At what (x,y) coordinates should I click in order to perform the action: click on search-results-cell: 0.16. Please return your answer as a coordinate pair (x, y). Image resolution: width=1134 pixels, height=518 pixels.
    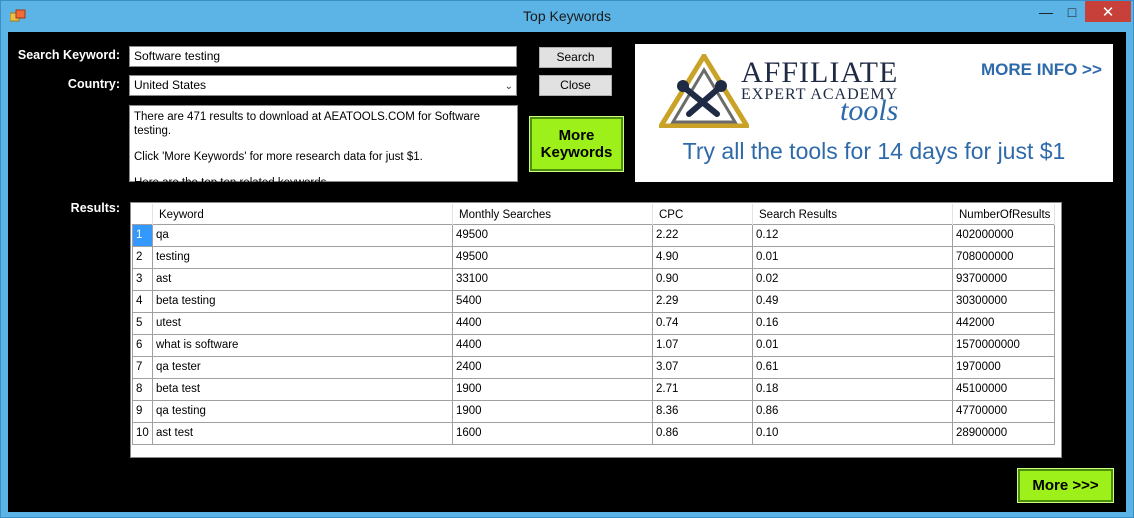
    Looking at the image, I should click on (852, 323).